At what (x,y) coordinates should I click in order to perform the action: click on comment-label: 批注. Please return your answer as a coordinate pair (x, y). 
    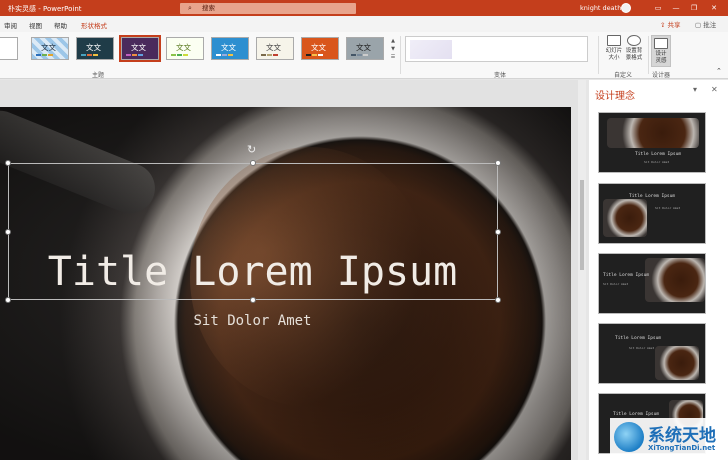
    Looking at the image, I should click on (710, 25).